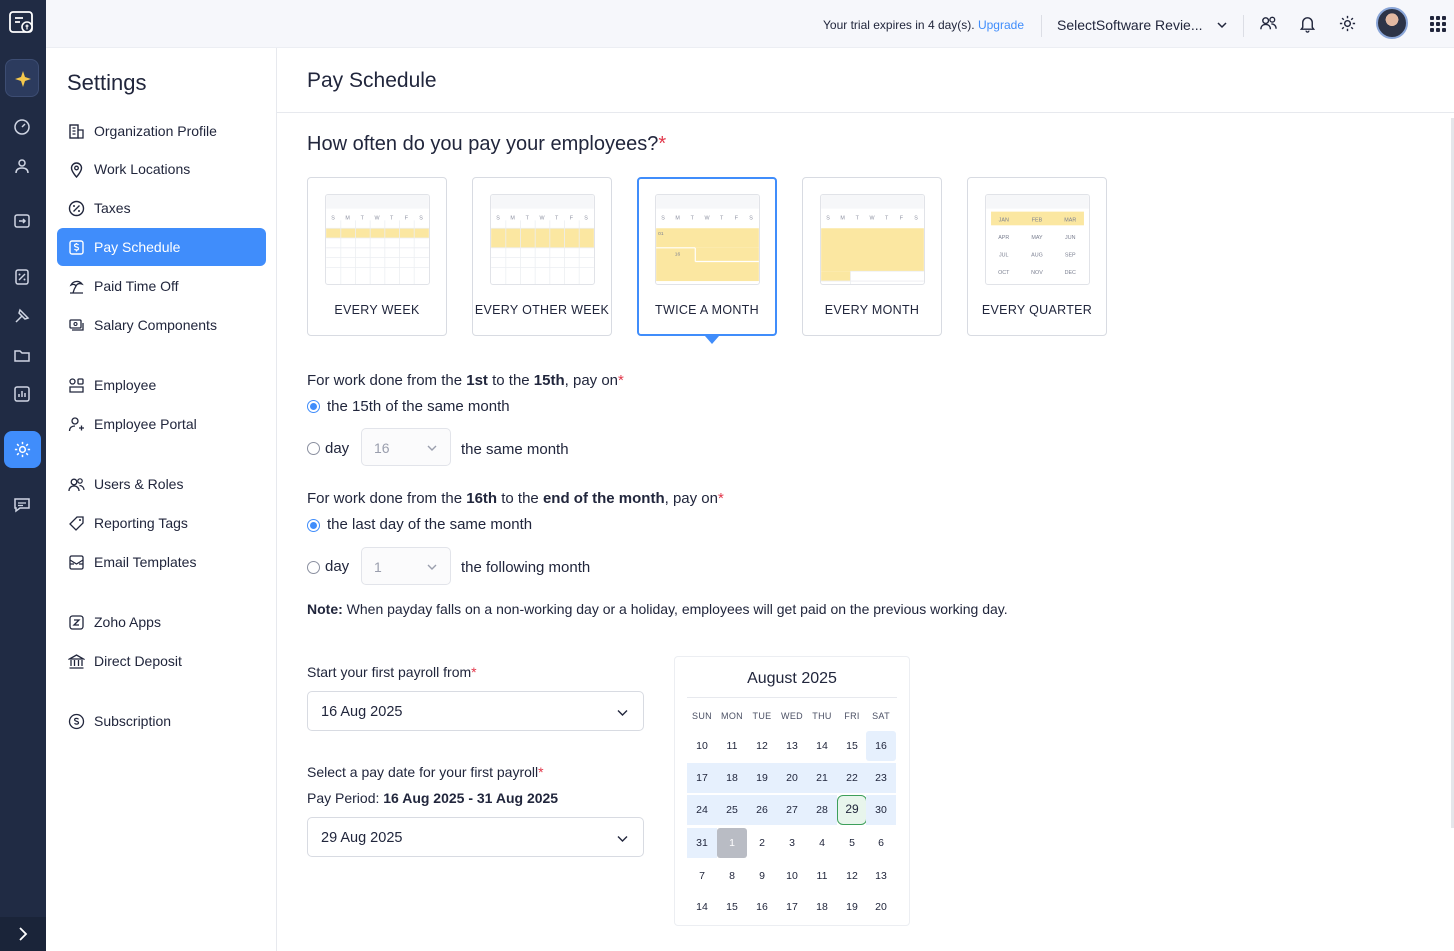 The image size is (1454, 951). I want to click on avatar, so click(1392, 23).